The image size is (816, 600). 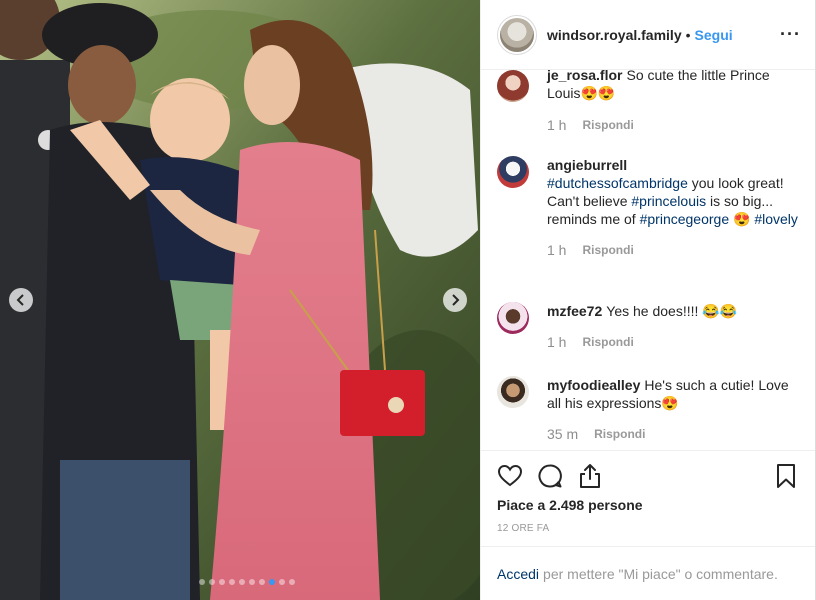 What do you see at coordinates (660, 573) in the screenshot?
I see `login-prompt-text: per mettere "Mi piace" o commentare.` at bounding box center [660, 573].